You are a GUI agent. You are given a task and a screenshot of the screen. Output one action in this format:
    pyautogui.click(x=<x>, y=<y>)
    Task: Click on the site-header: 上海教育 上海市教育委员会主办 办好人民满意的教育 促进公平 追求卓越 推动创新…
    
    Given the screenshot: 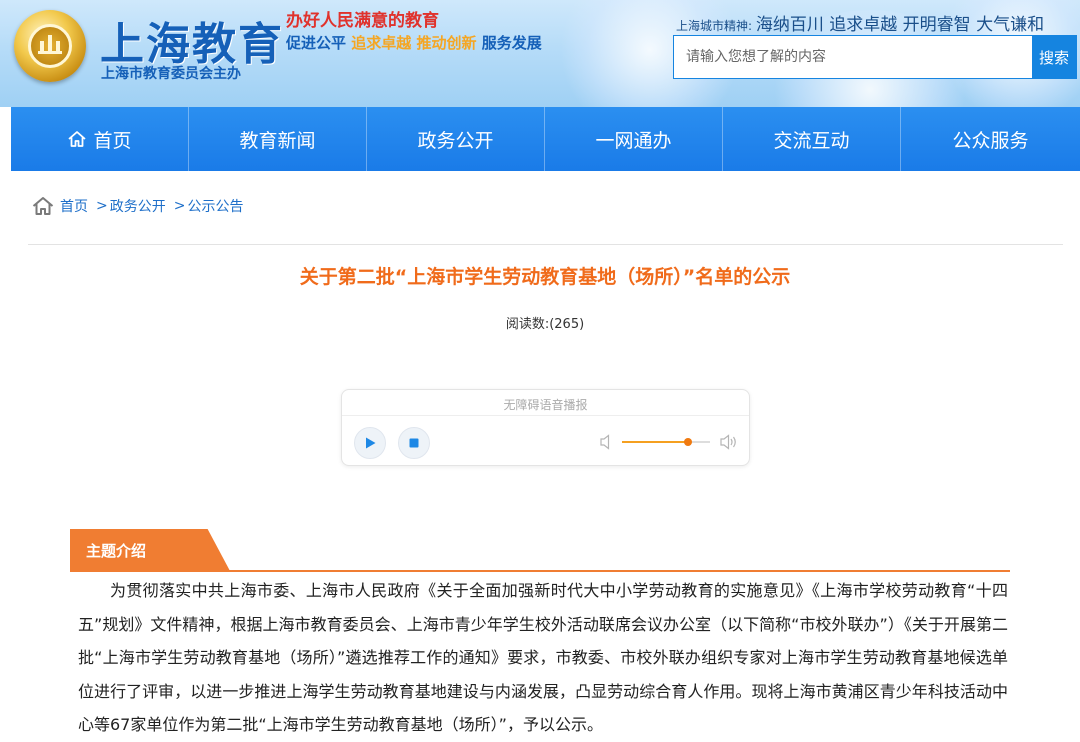 What is the action you would take?
    pyautogui.click(x=540, y=53)
    